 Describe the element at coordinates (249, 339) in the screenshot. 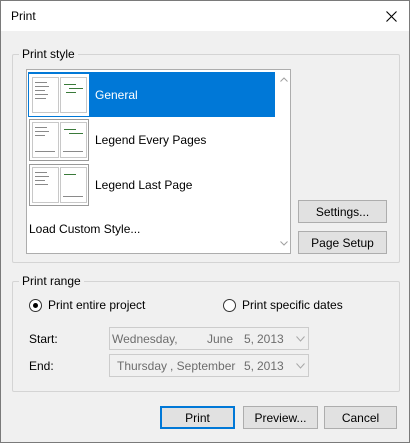

I see `start-day: 5,` at that location.